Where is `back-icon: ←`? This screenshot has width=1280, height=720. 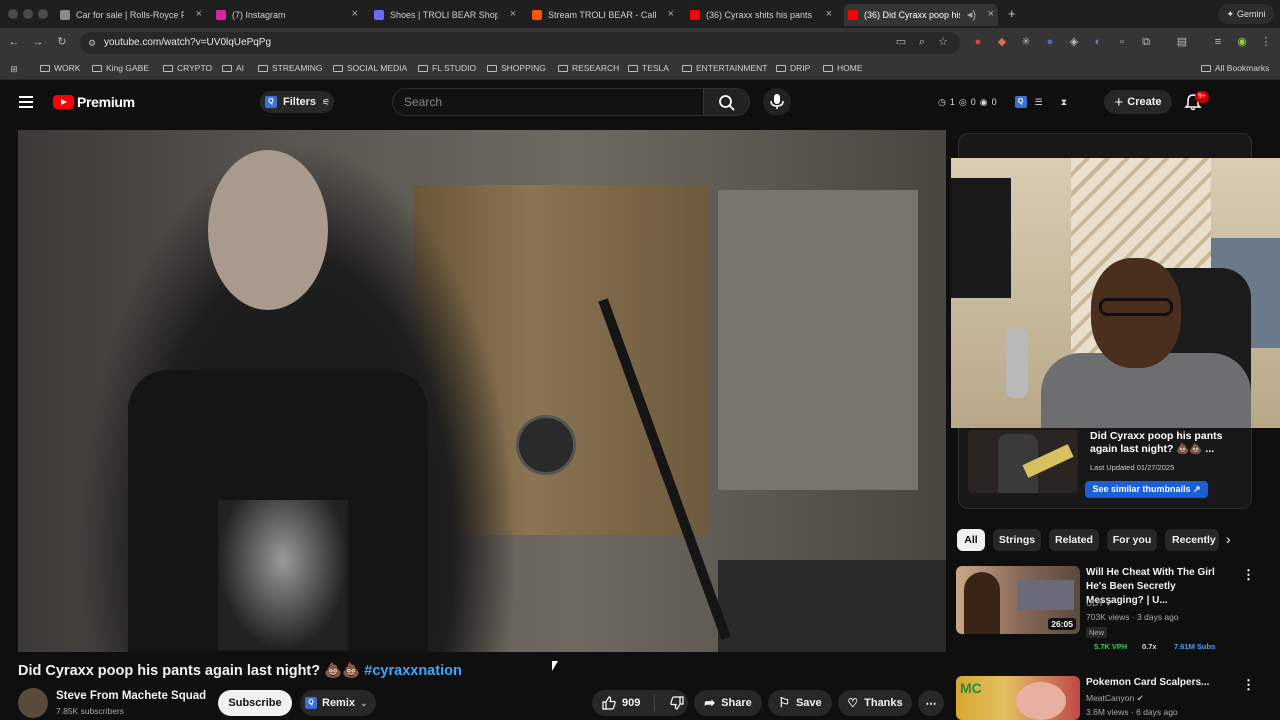
back-icon: ← is located at coordinates (14, 42).